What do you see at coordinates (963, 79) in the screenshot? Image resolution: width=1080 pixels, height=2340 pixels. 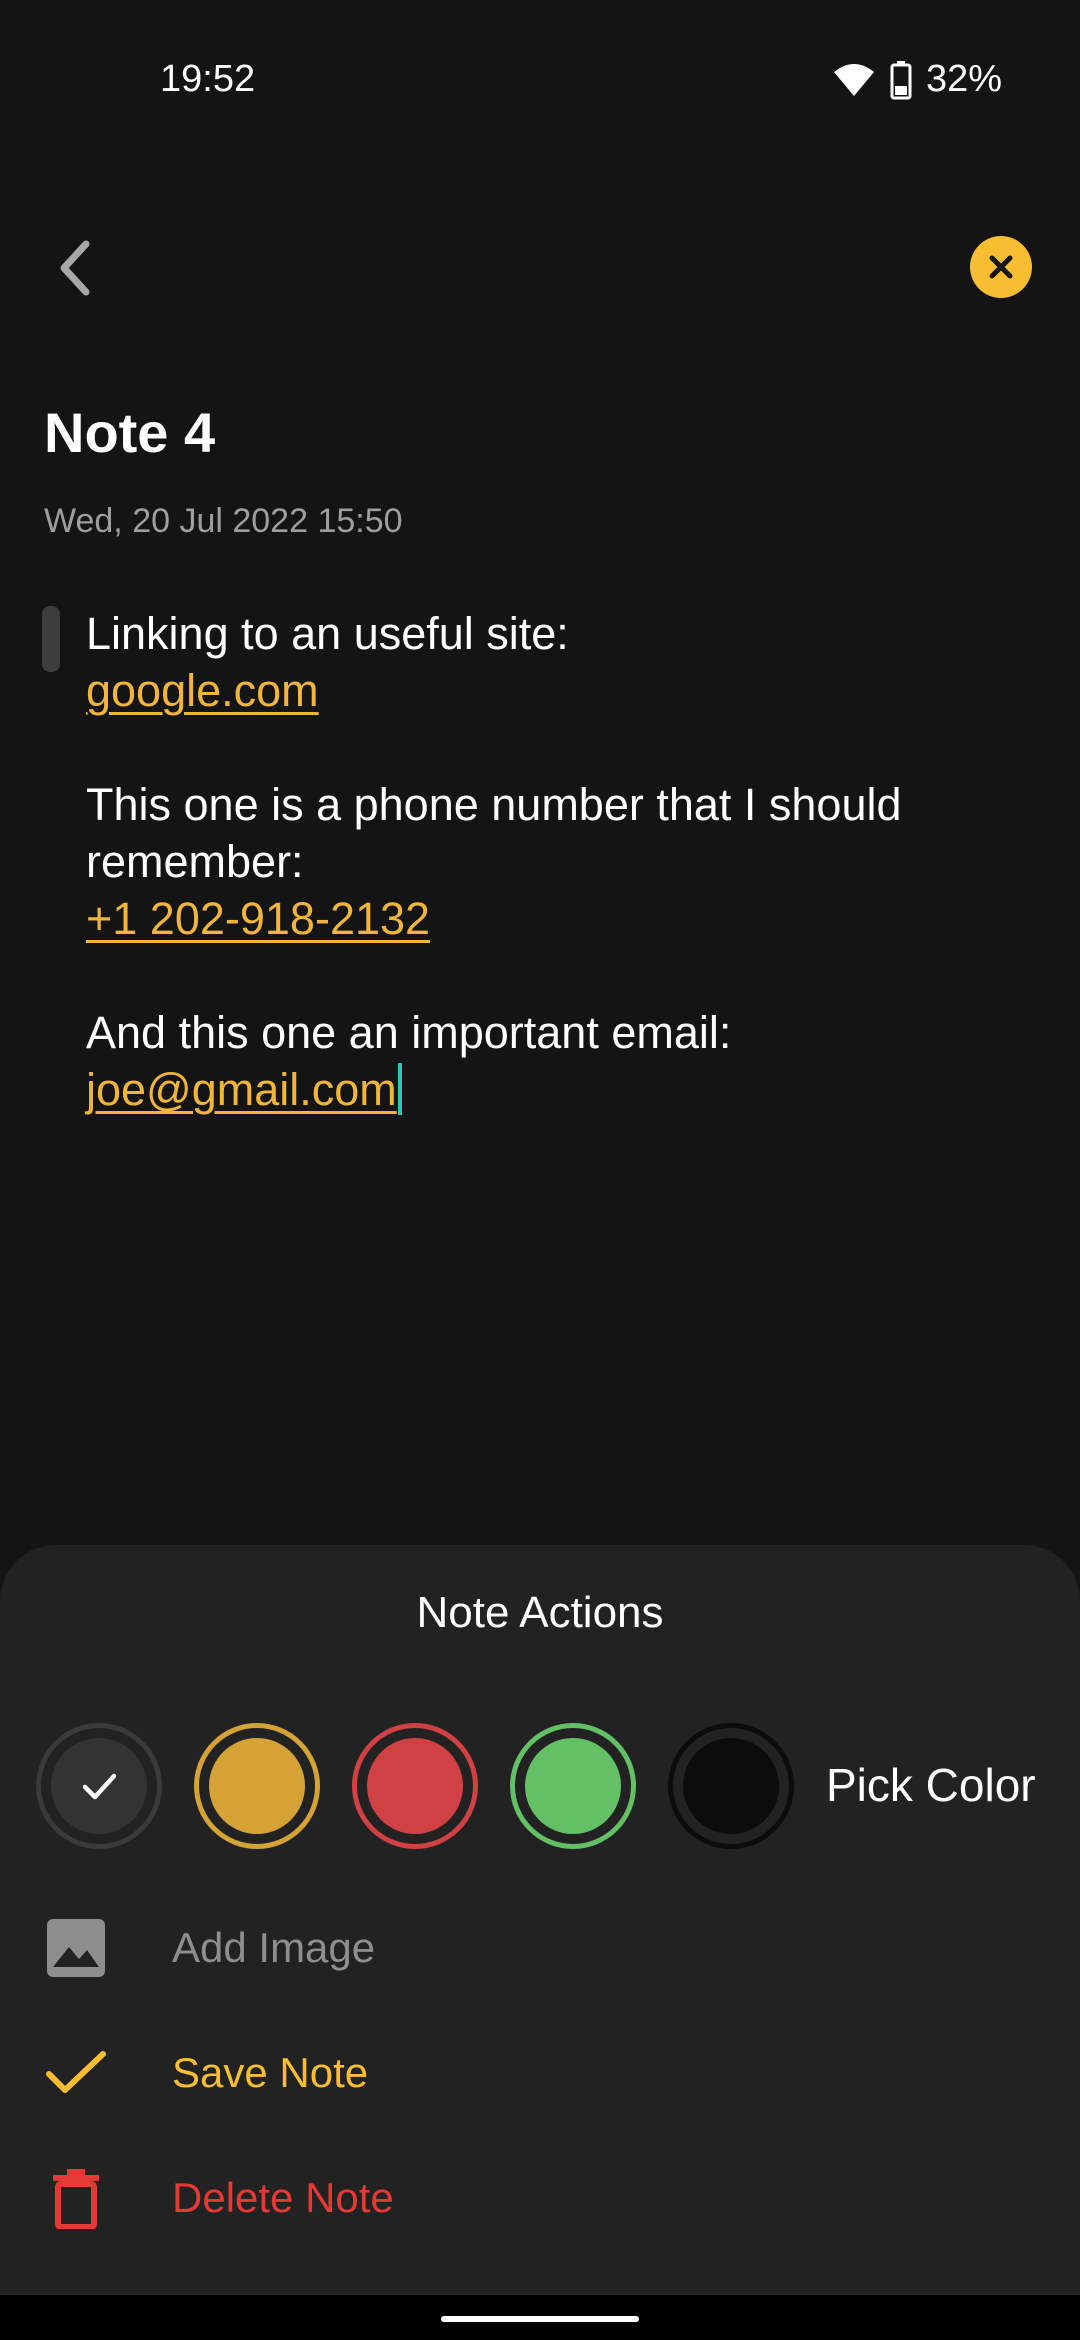 I see `battery-percent: 32%` at bounding box center [963, 79].